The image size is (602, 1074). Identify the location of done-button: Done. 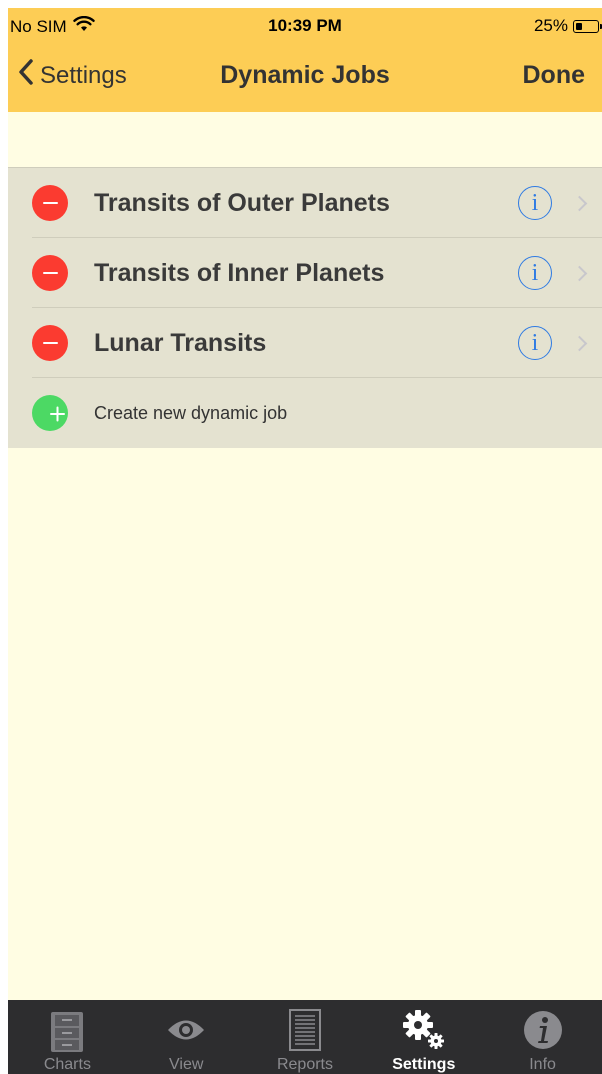
(554, 75).